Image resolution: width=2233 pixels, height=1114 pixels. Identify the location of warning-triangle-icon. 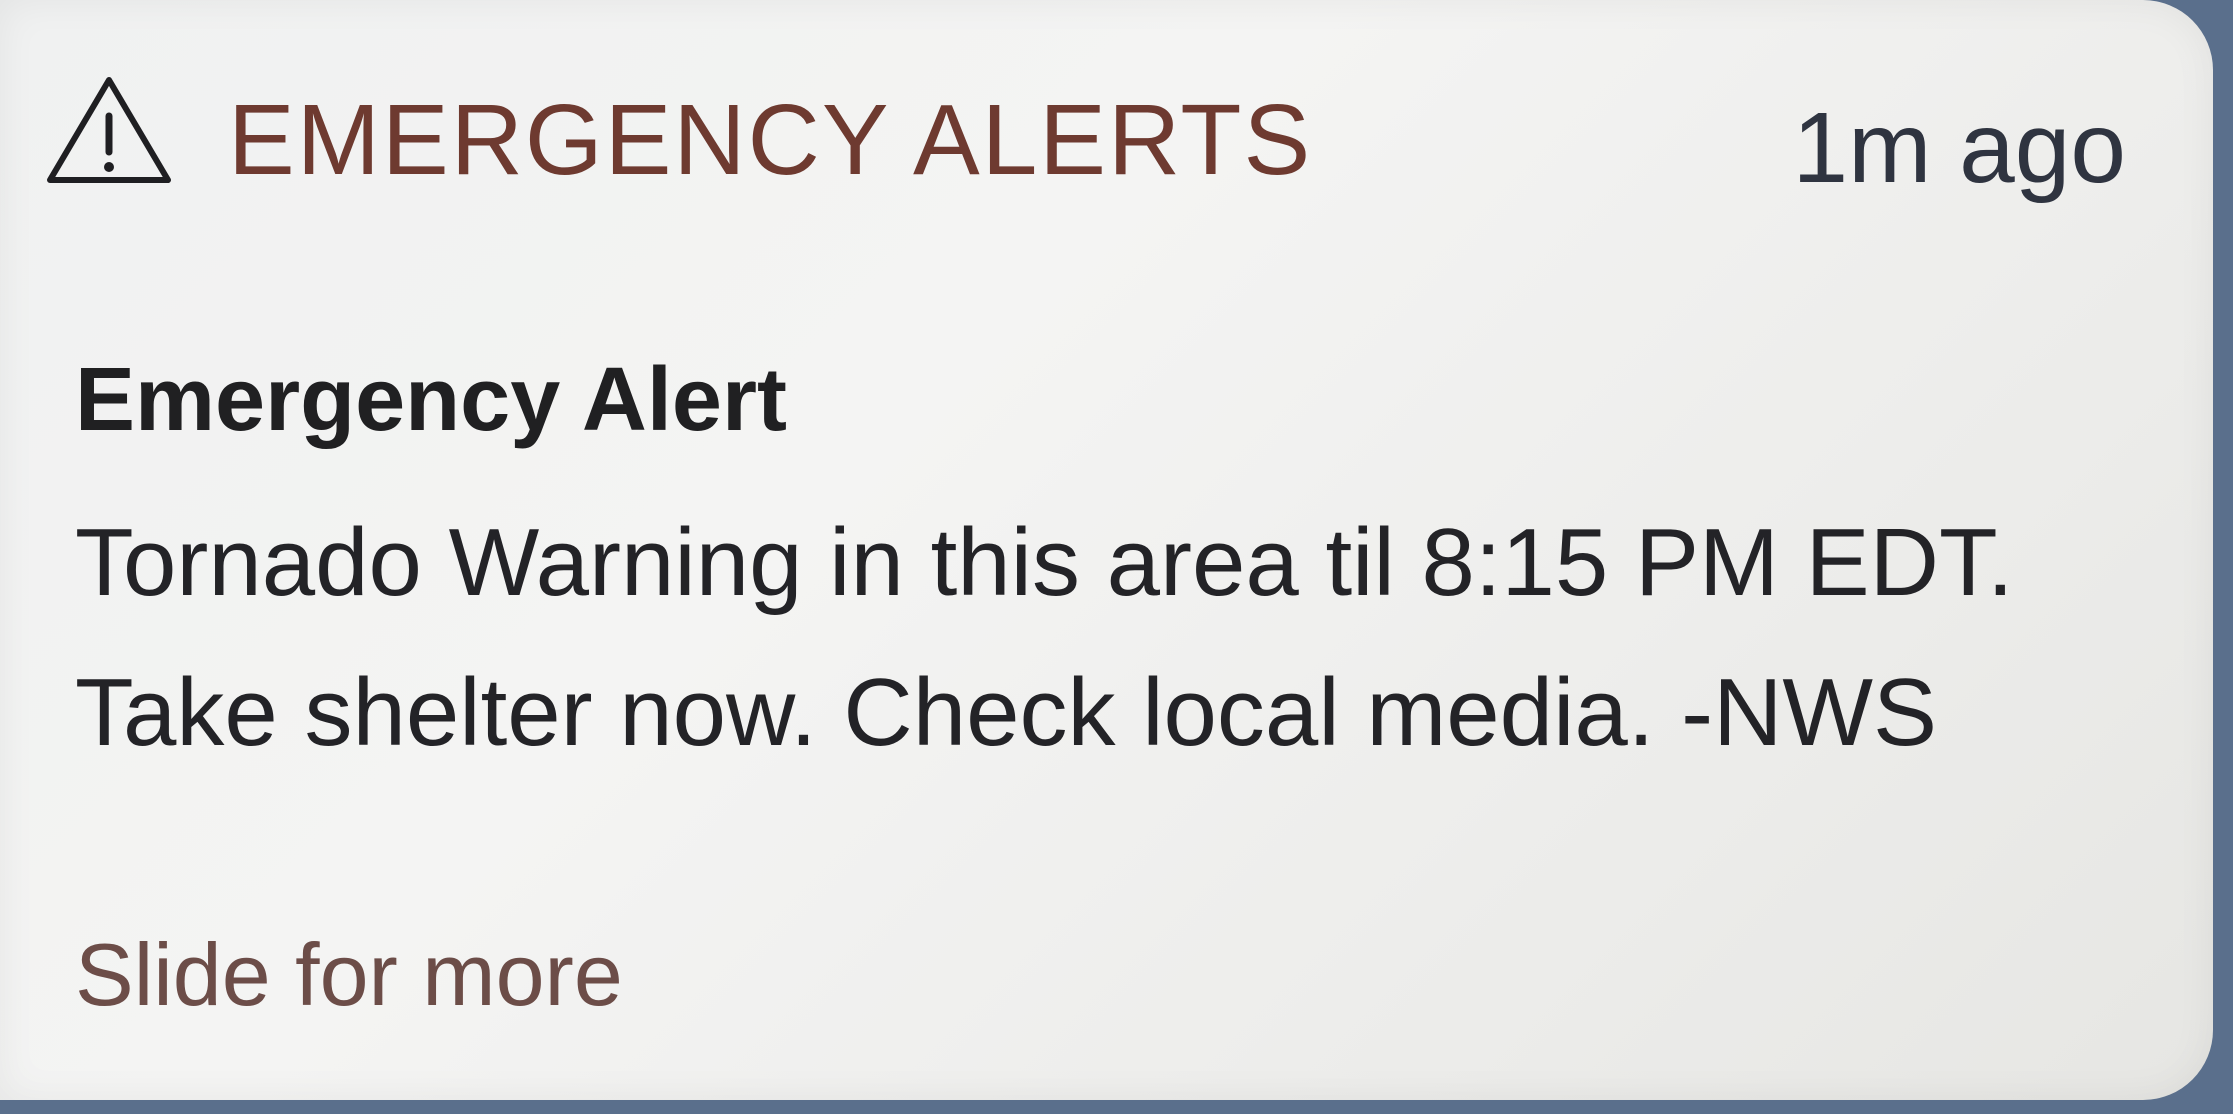
(109, 130).